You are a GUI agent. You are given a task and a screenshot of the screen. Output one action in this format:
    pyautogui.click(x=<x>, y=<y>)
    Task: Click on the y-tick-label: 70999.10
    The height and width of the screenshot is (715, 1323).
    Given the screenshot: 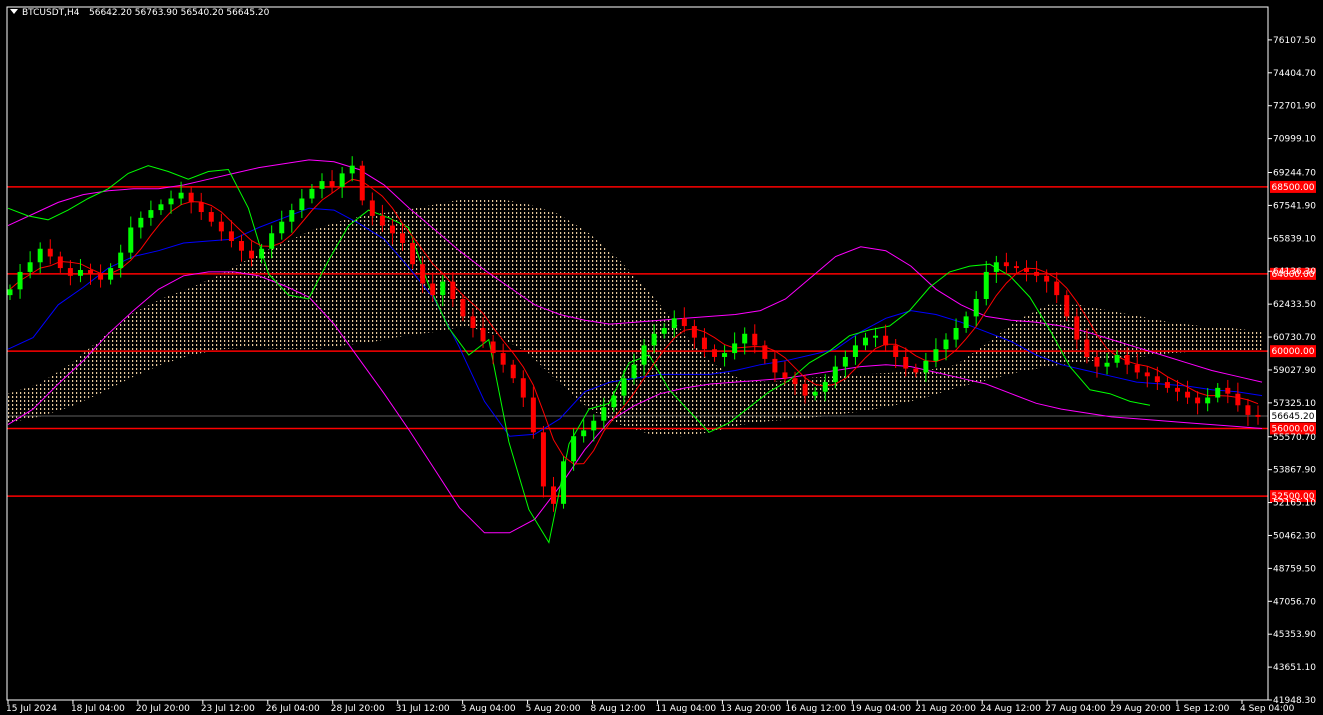 What is the action you would take?
    pyautogui.click(x=1294, y=140)
    